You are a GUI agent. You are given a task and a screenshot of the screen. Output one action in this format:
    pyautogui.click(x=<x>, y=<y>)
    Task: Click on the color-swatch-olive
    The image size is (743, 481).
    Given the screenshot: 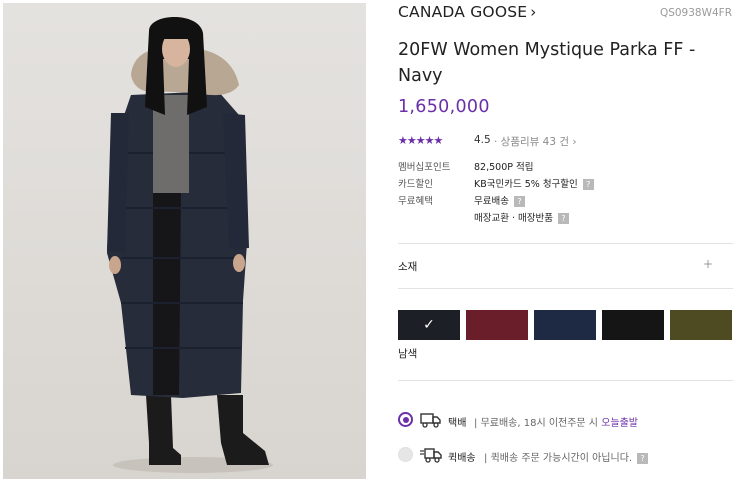 What is the action you would take?
    pyautogui.click(x=701, y=325)
    